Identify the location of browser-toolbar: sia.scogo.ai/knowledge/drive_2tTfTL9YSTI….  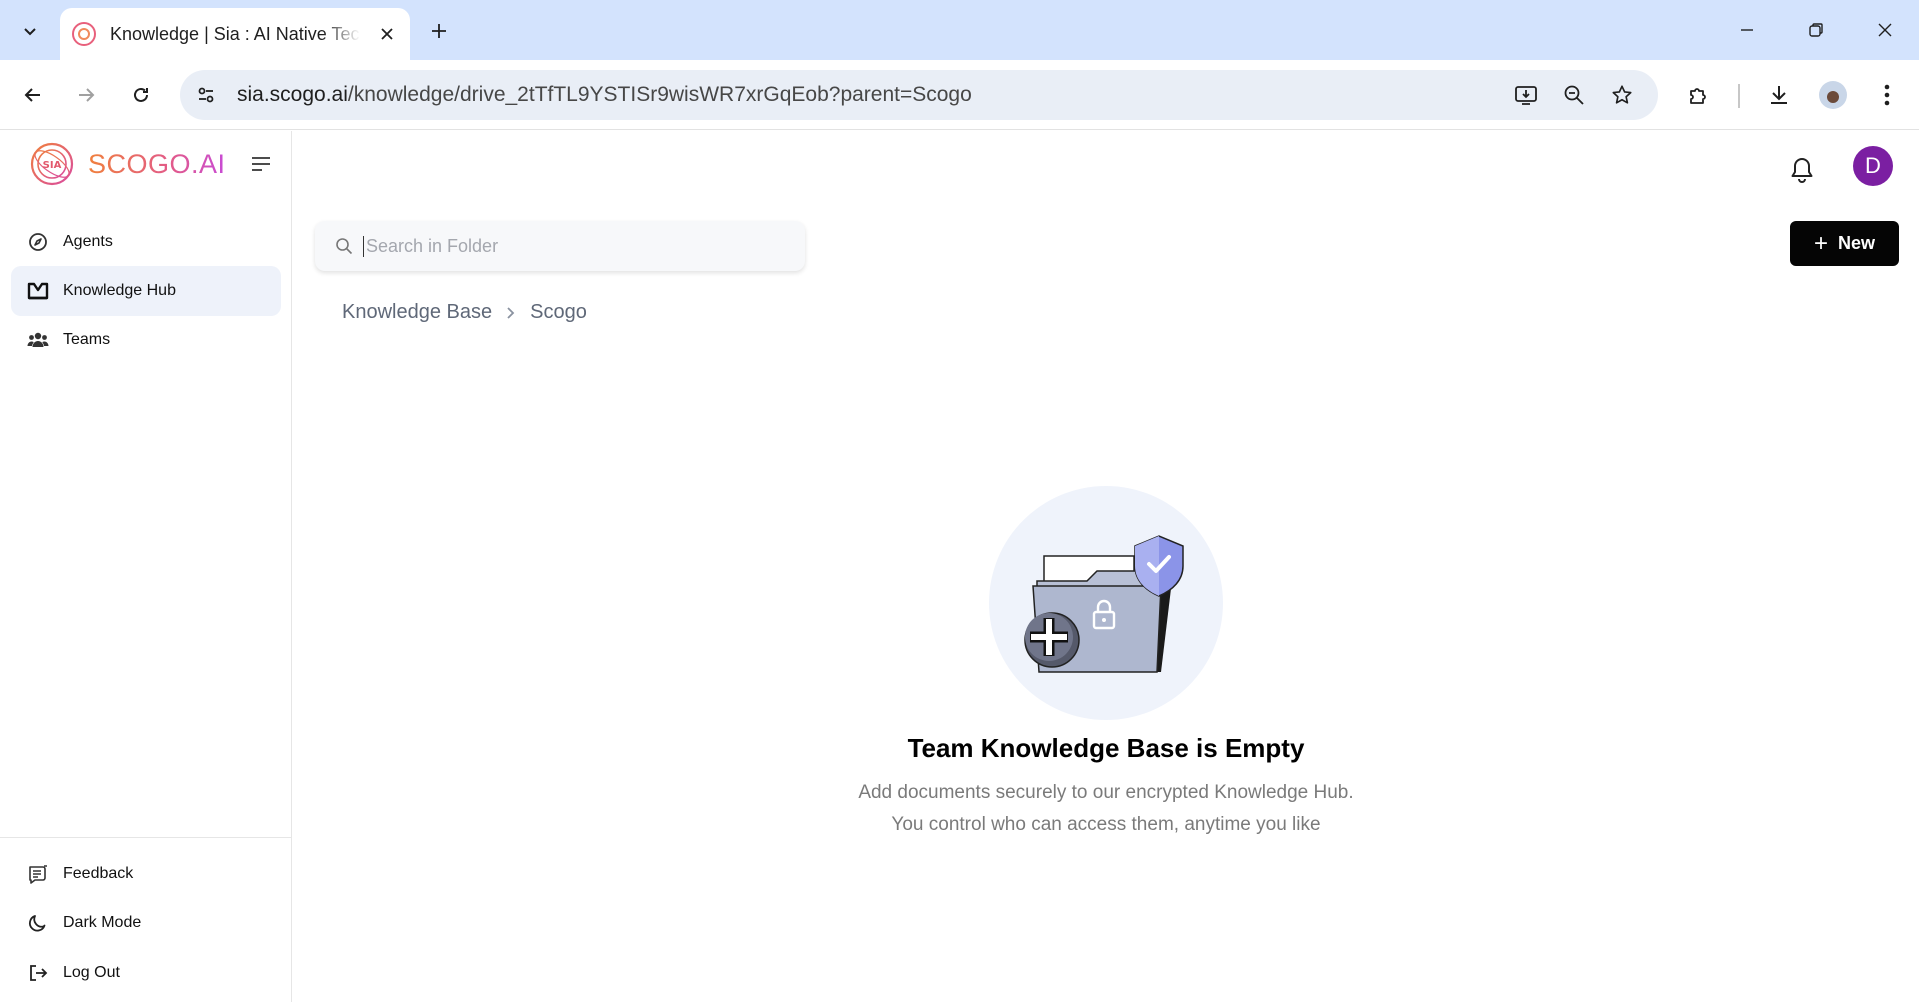
(959, 95).